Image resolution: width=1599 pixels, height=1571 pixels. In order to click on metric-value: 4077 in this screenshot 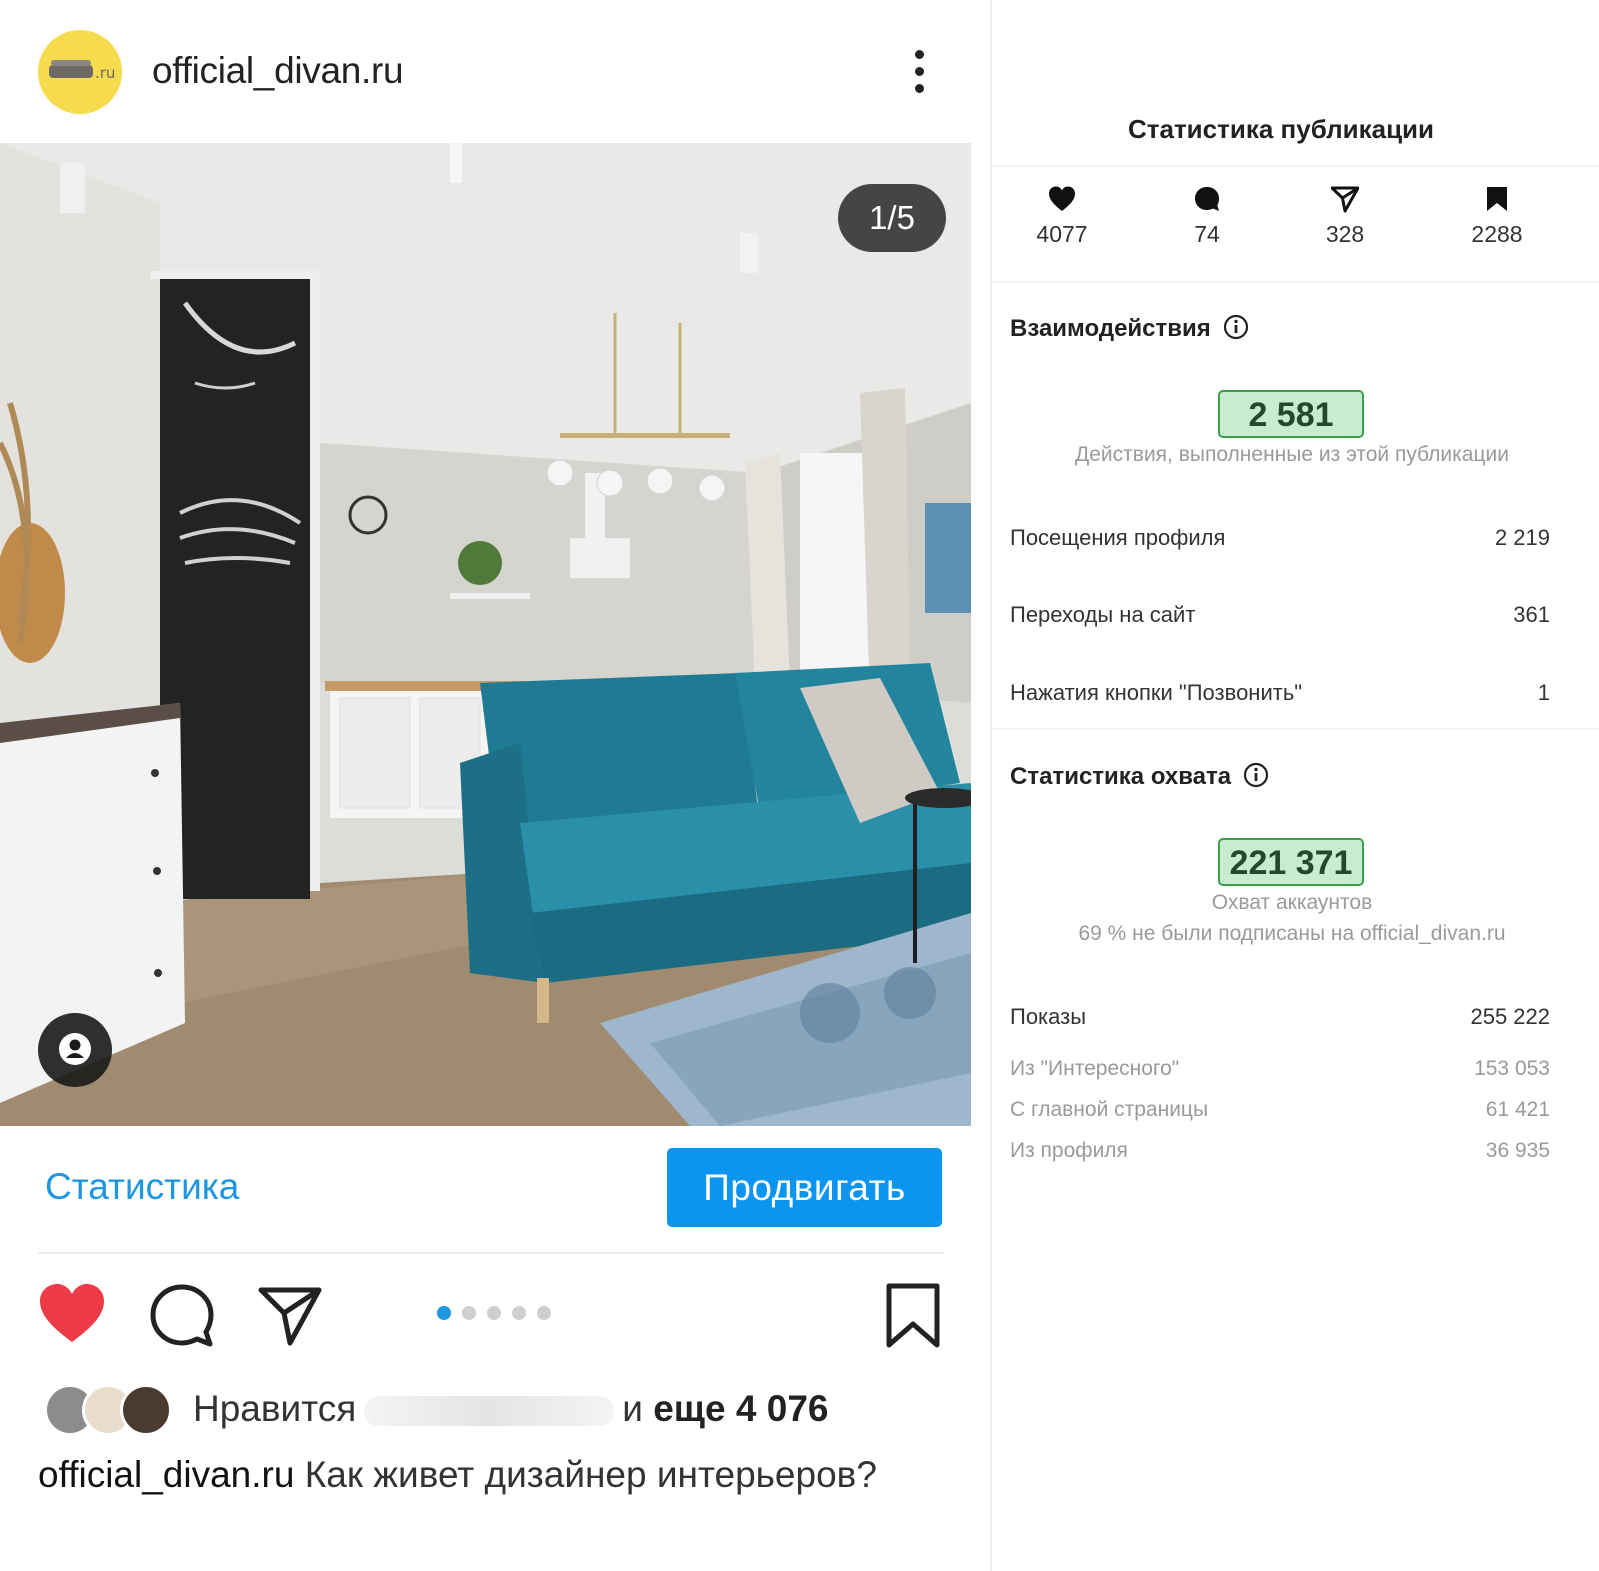, I will do `click(1062, 234)`.